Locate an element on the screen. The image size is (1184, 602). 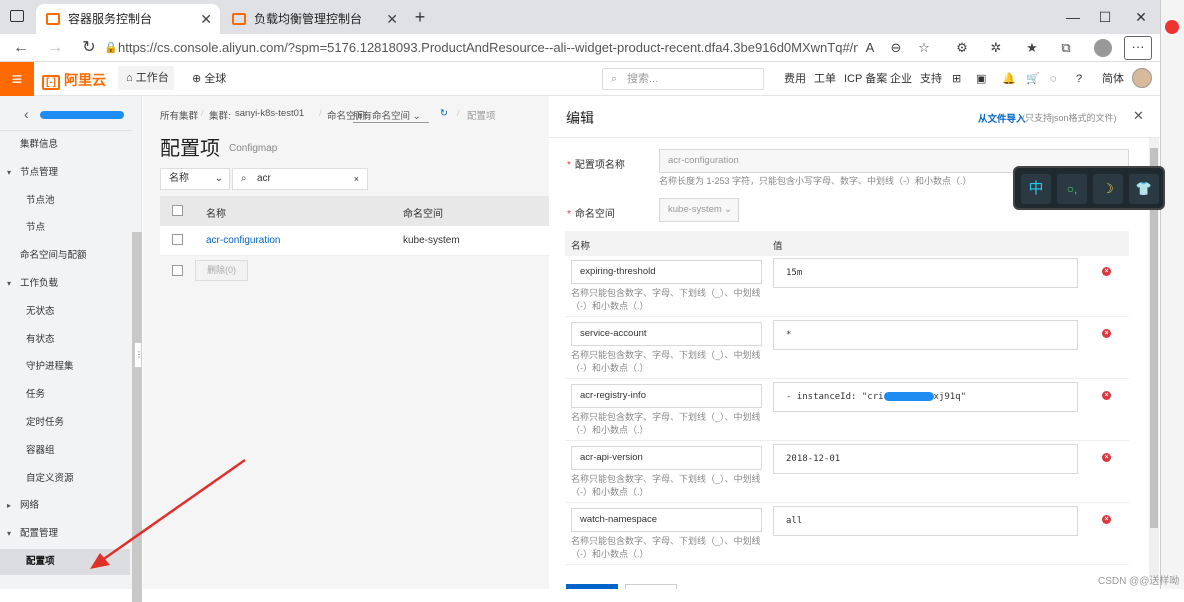
sidebar-item: 命名空间与配额 is located at coordinates (65, 256).